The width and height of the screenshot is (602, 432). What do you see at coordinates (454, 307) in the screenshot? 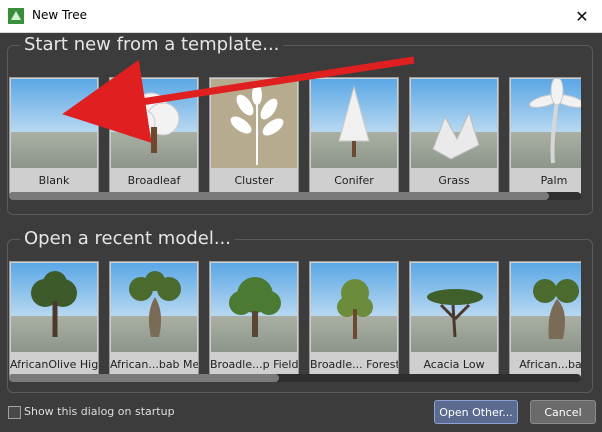
I see `acacia-tree-icon` at bounding box center [454, 307].